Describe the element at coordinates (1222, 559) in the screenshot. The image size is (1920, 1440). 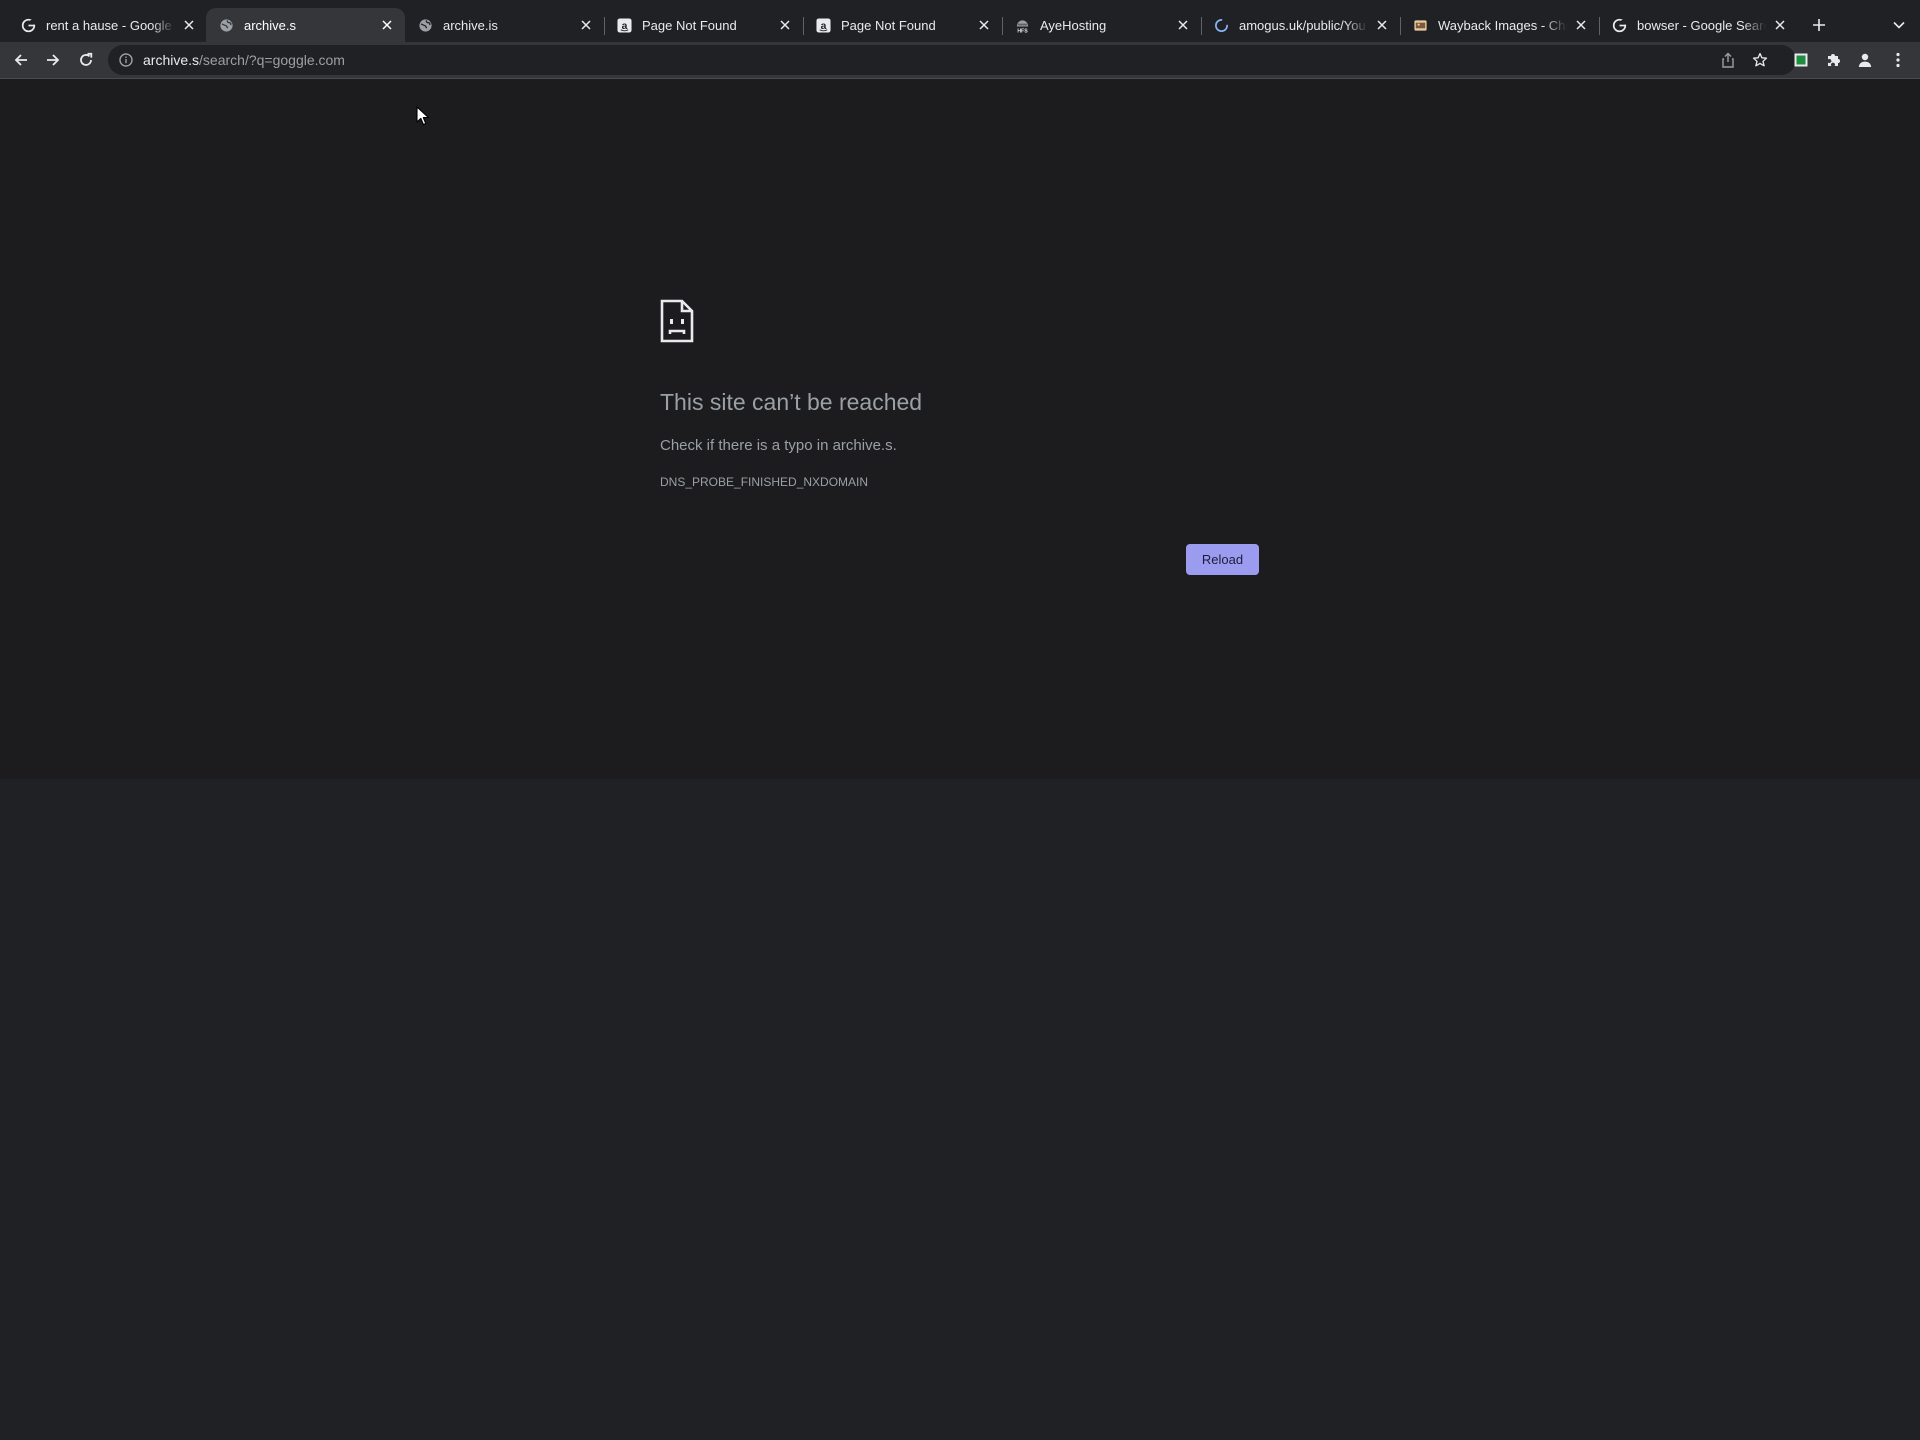
I see `reload-button: Reload` at that location.